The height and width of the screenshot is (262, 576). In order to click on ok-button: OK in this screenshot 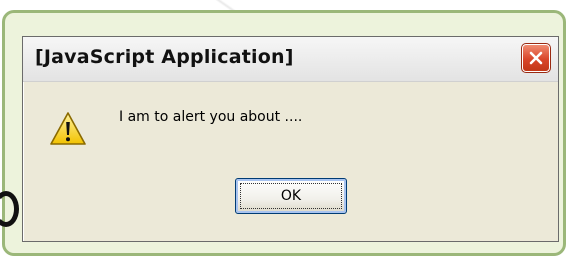, I will do `click(291, 196)`.